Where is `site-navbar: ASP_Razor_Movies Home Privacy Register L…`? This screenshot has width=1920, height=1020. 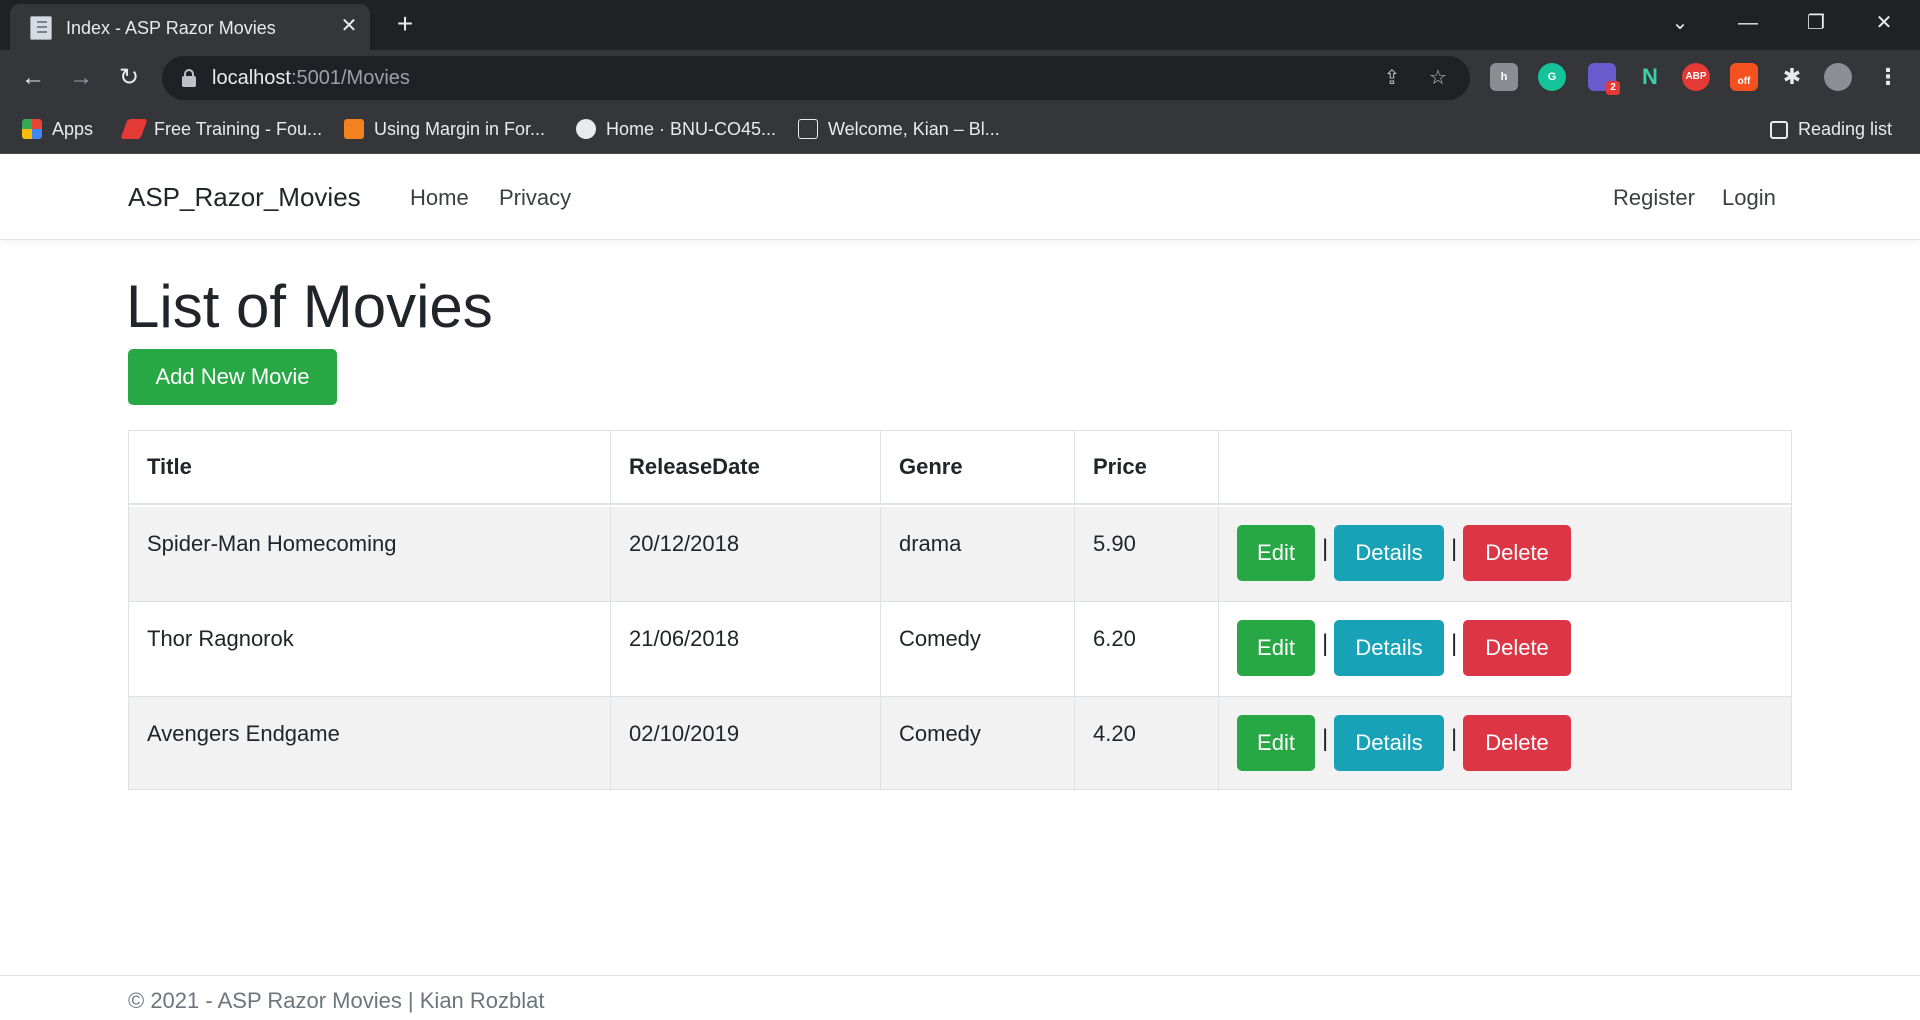 site-navbar: ASP_Razor_Movies Home Privacy Register L… is located at coordinates (960, 197).